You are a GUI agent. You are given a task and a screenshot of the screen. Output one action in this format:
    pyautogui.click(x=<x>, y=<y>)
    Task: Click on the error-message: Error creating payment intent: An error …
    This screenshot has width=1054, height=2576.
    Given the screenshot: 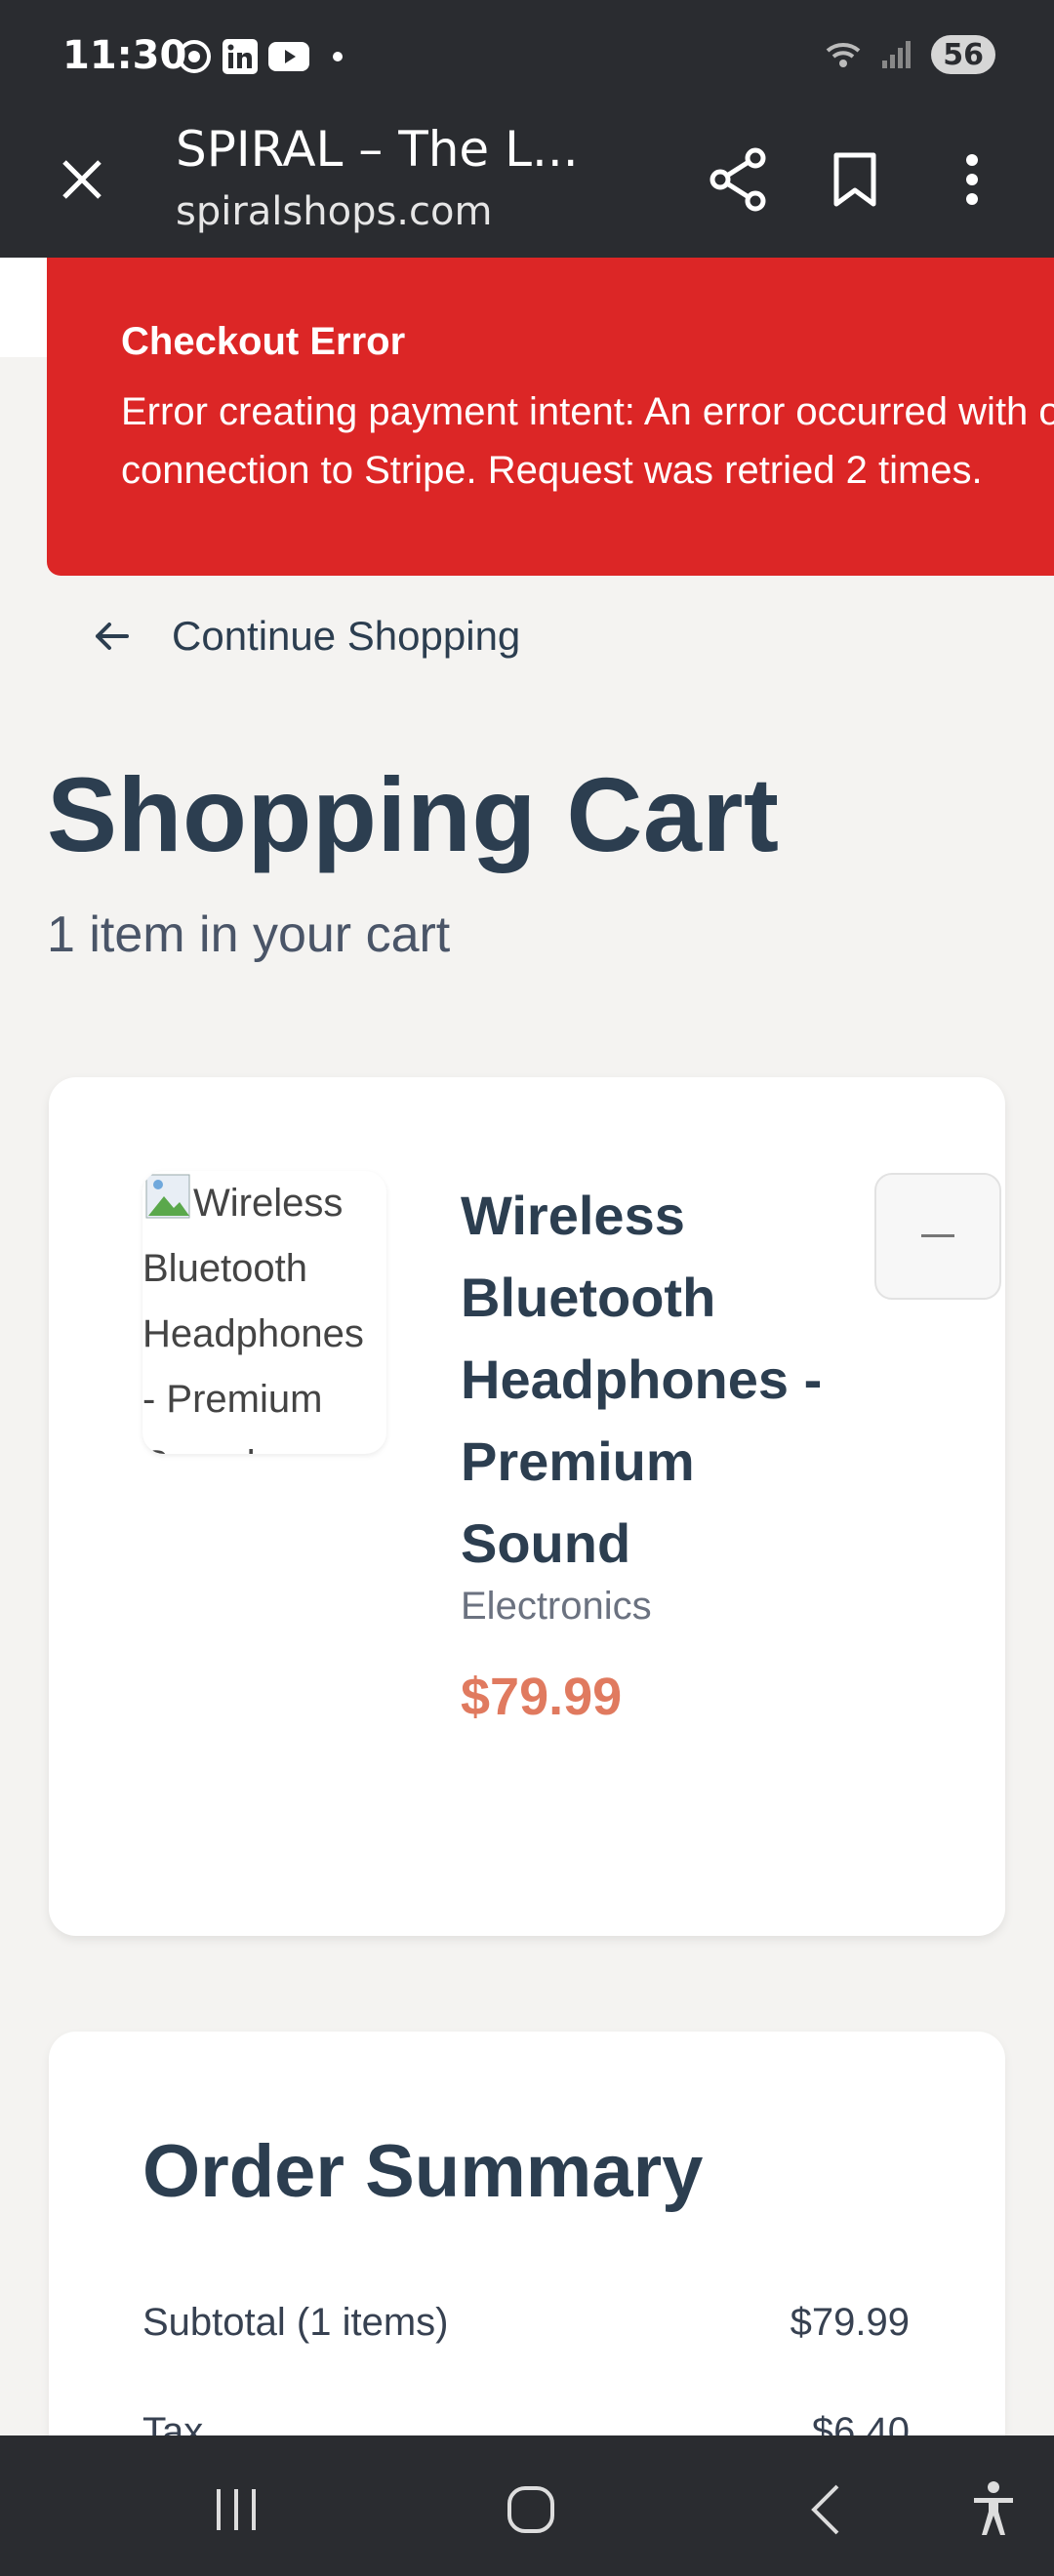 What is the action you would take?
    pyautogui.click(x=587, y=441)
    